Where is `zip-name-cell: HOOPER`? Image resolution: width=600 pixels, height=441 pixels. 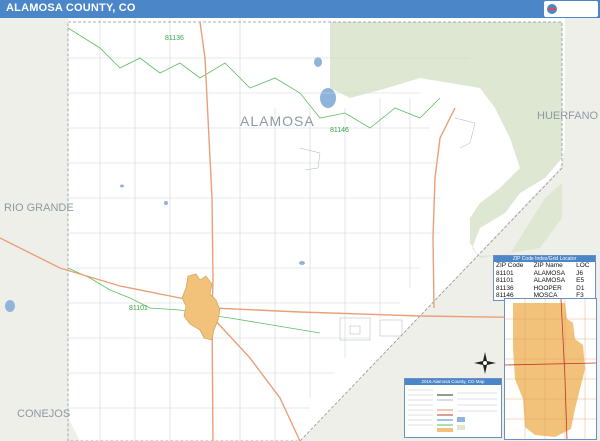
zip-name-cell: HOOPER is located at coordinates (547, 288).